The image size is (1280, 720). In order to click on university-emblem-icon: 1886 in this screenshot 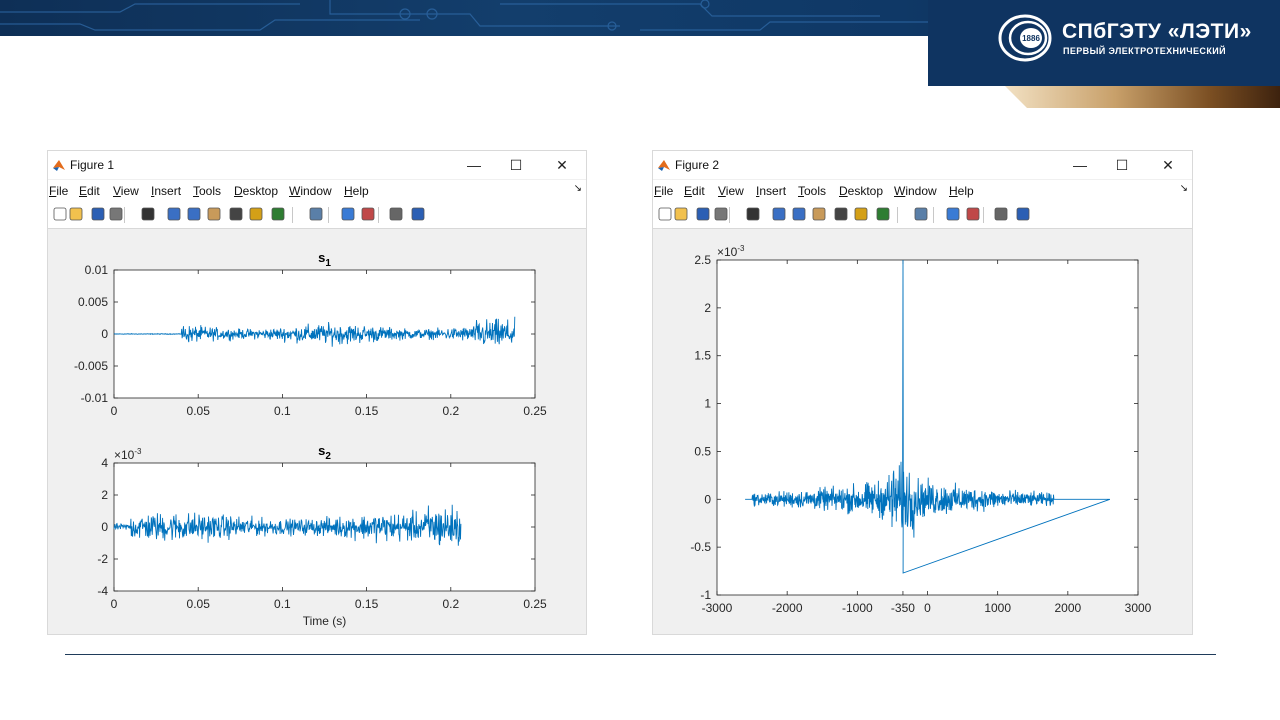, I will do `click(1025, 38)`.